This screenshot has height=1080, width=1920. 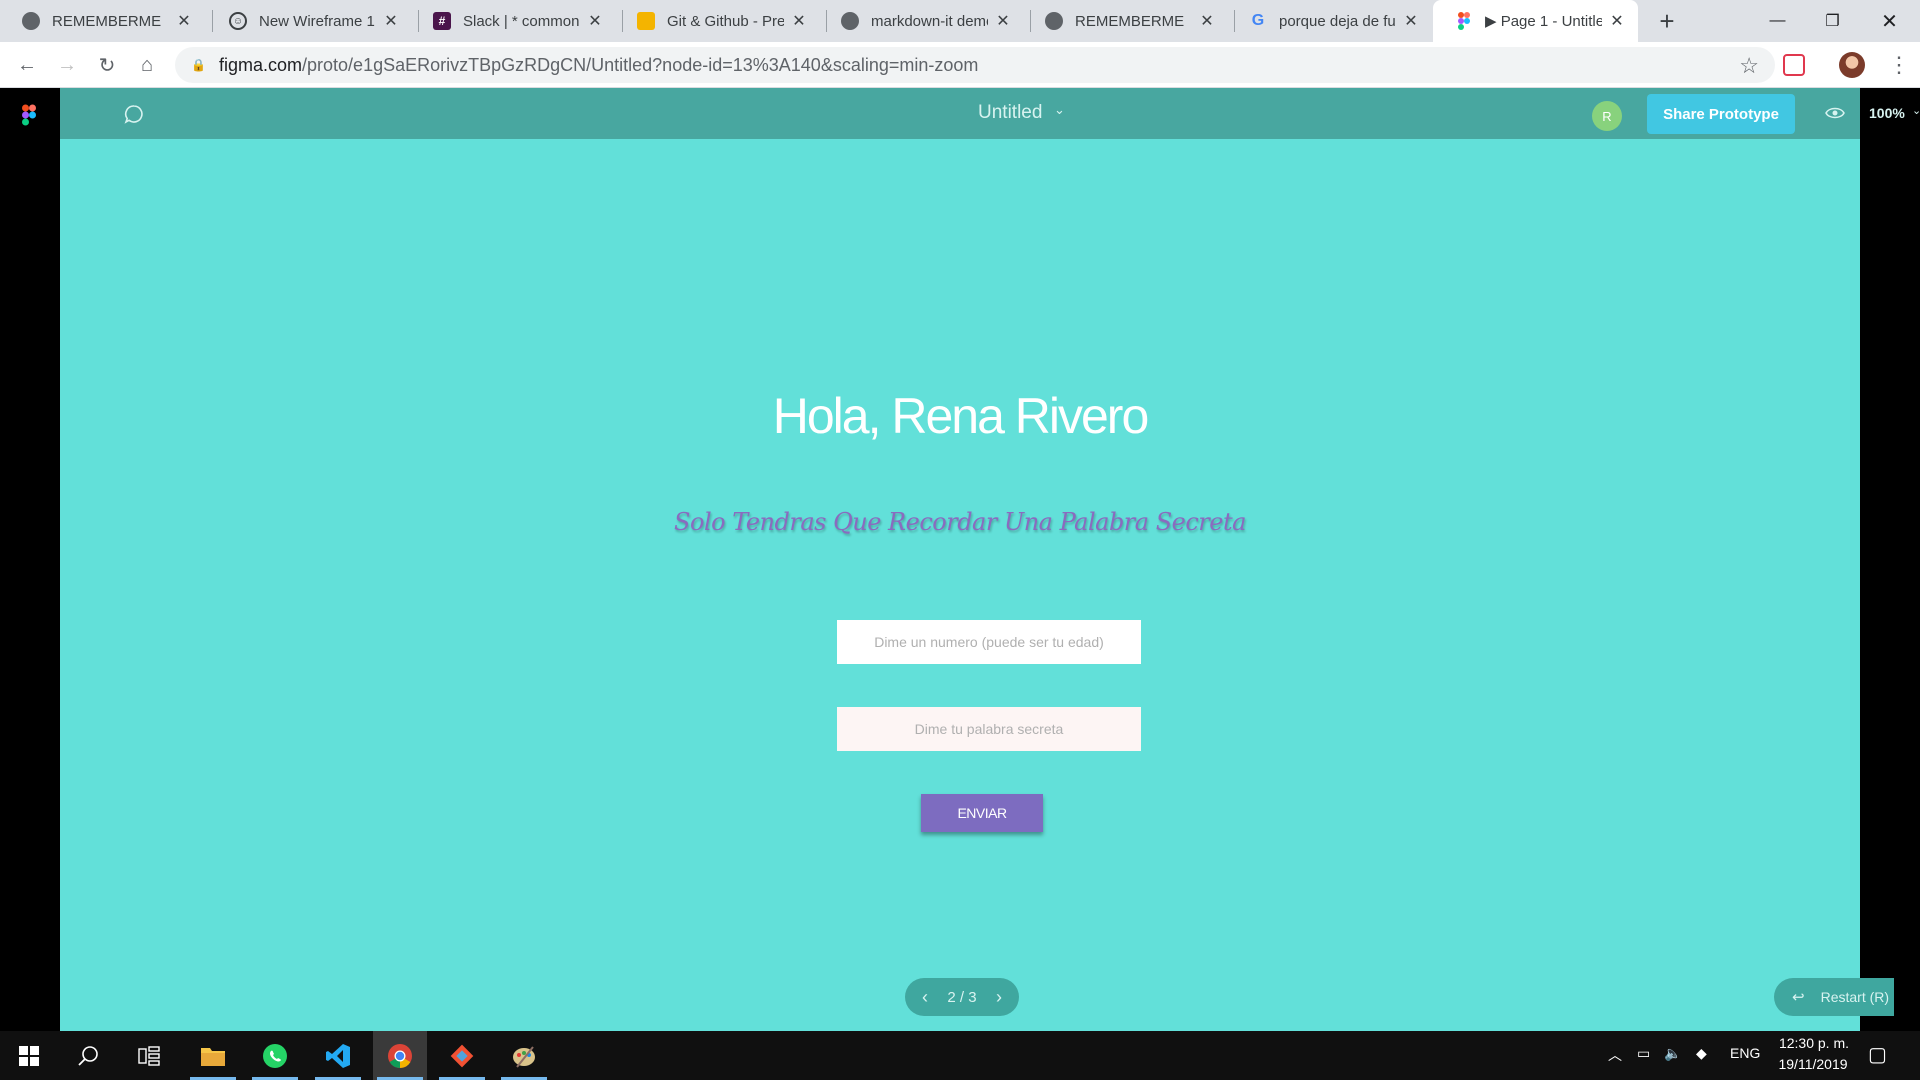 I want to click on restore-icon: ❐, so click(x=1832, y=21).